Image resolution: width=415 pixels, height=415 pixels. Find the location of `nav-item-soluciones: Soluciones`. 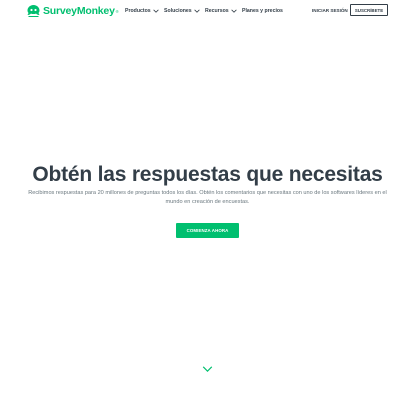

nav-item-soluciones: Soluciones is located at coordinates (182, 11).